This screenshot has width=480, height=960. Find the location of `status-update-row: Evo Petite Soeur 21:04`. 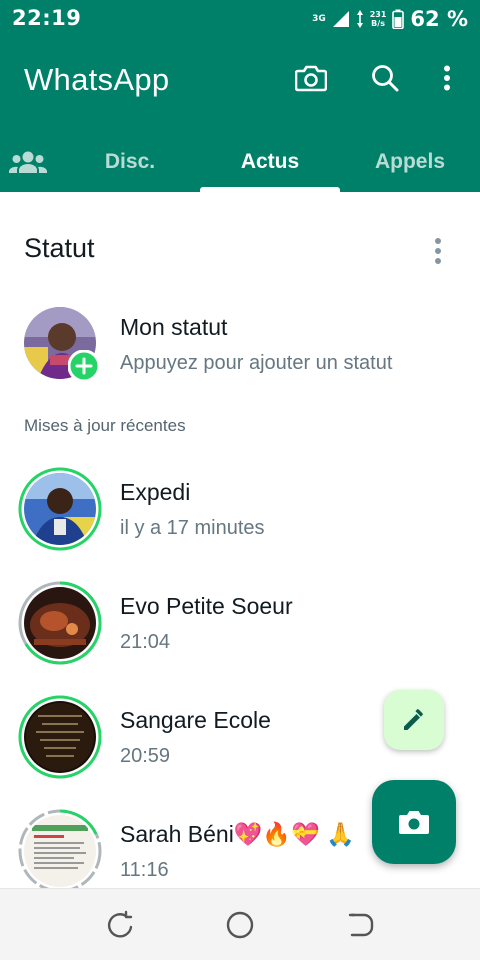

status-update-row: Evo Petite Soeur 21:04 is located at coordinates (240, 636).